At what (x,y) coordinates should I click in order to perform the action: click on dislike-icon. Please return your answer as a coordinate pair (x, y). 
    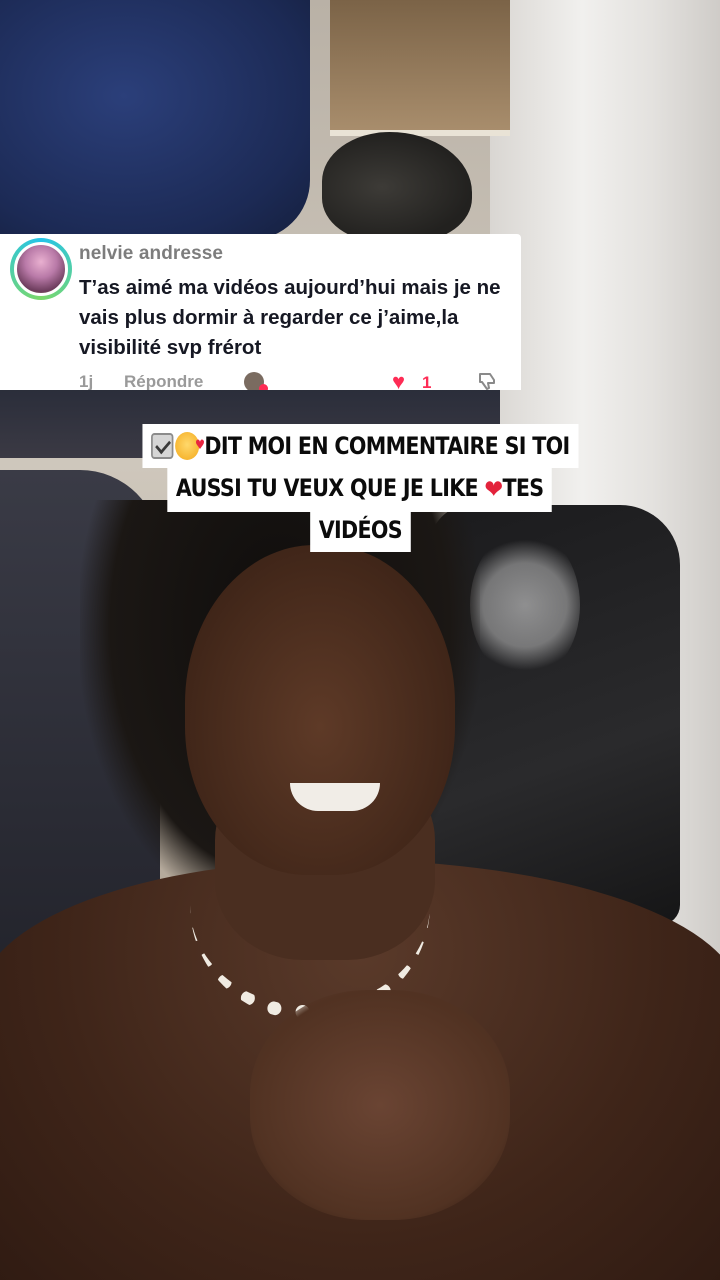
    Looking at the image, I should click on (488, 380).